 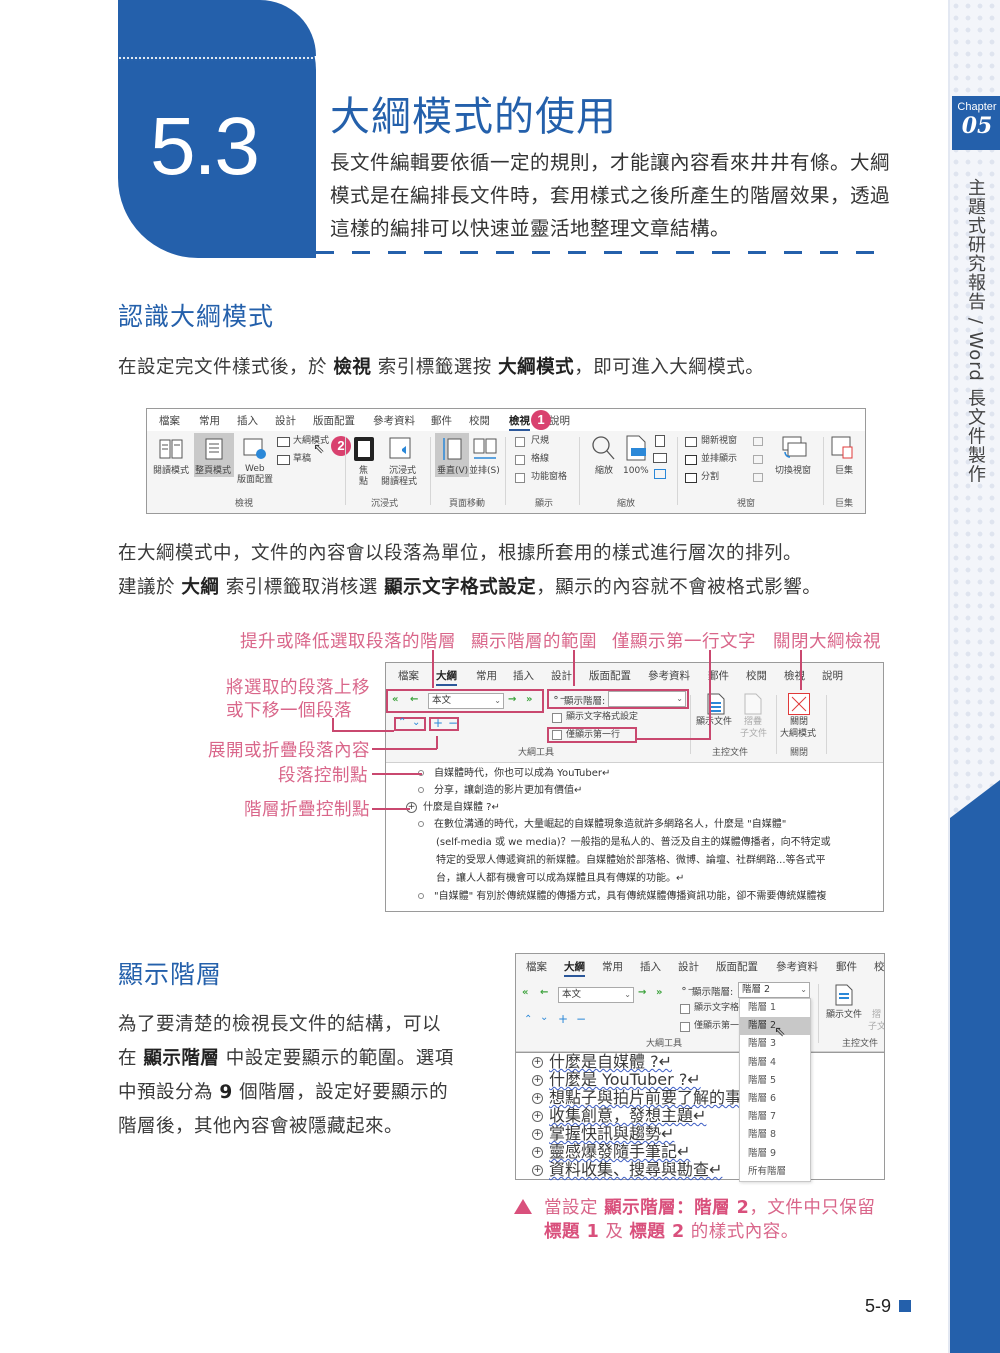 I want to click on print-layout-icon, so click(x=214, y=449).